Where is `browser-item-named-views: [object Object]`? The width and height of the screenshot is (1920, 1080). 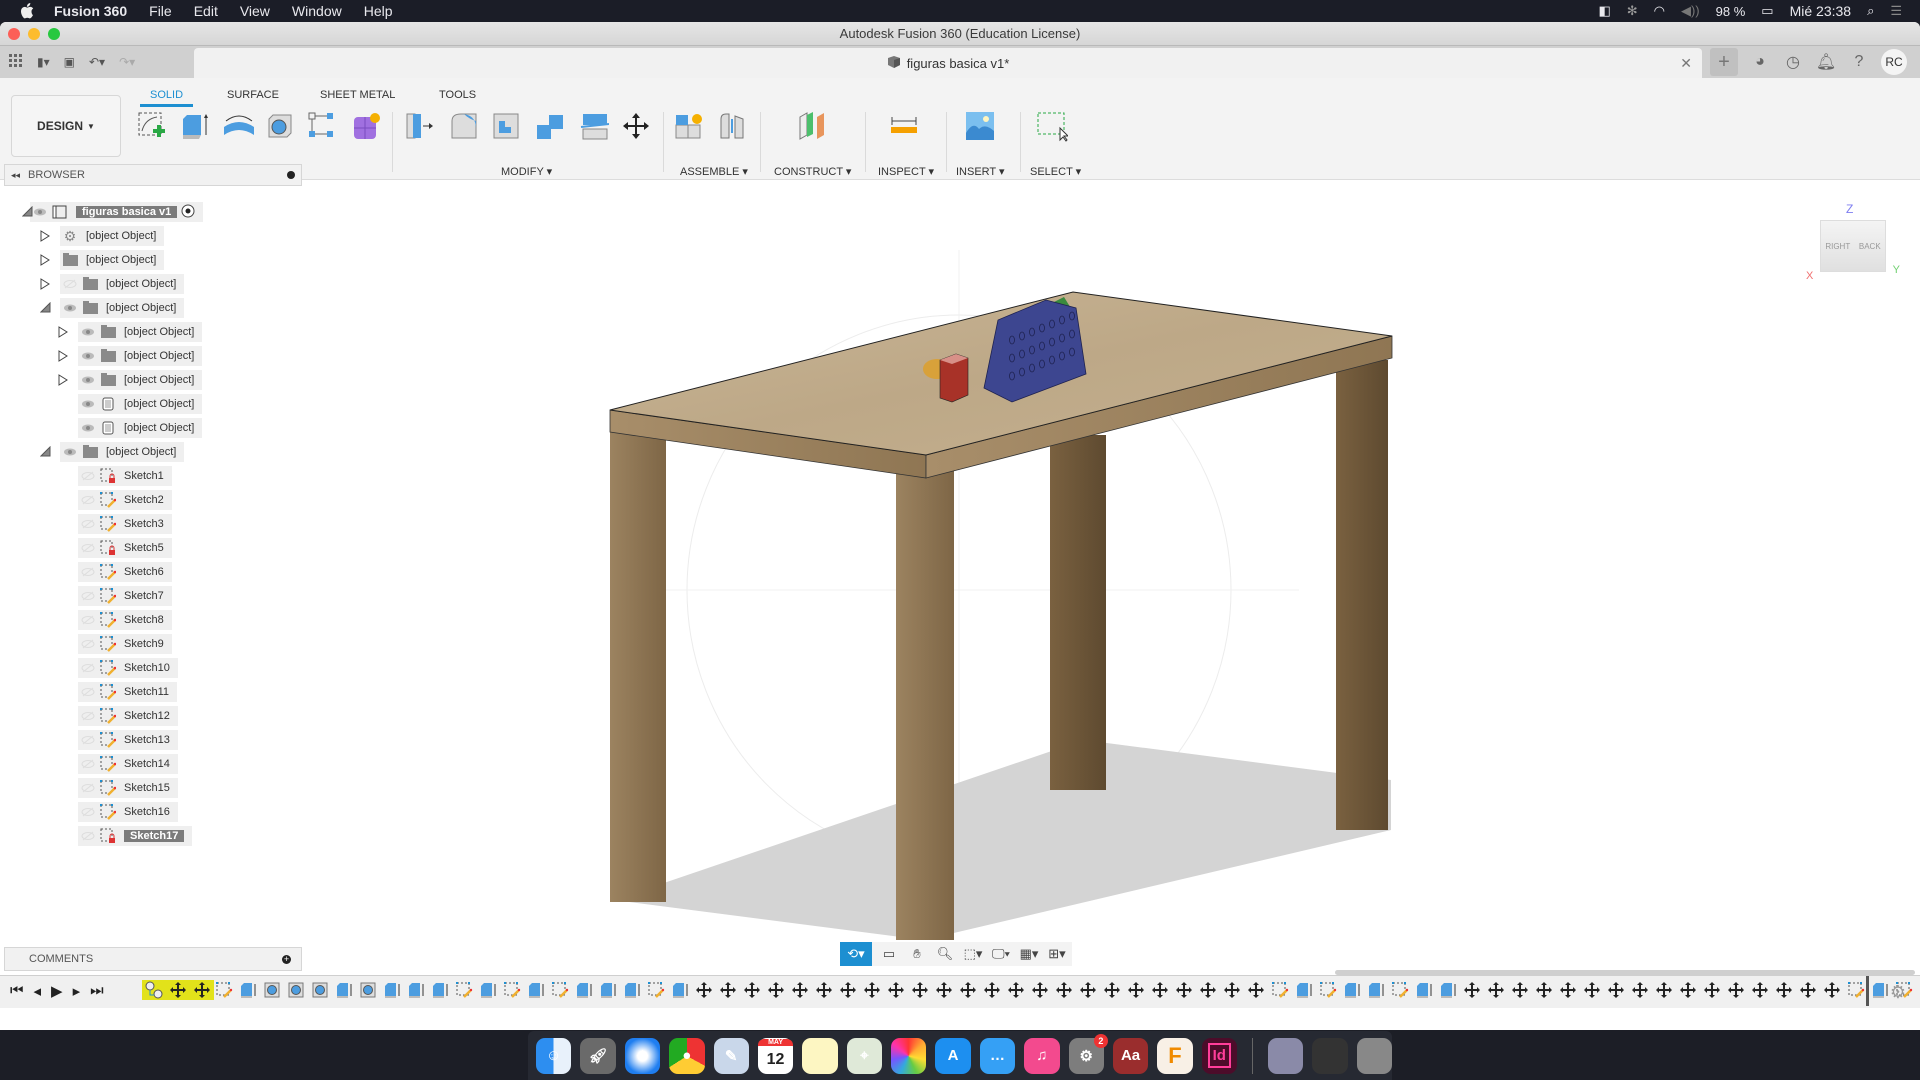
browser-item-named-views: [object Object] is located at coordinates (102, 260).